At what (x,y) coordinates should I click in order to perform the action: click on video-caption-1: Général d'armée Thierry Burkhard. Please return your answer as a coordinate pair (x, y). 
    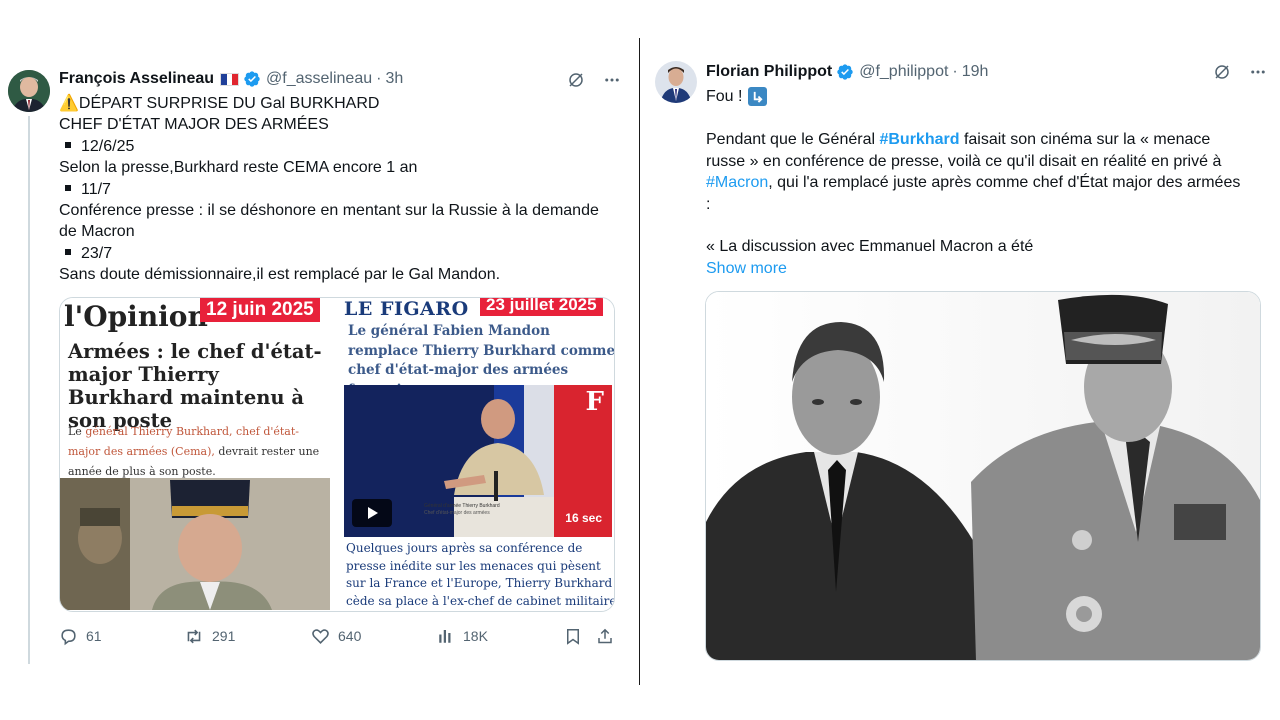
    Looking at the image, I should click on (462, 506).